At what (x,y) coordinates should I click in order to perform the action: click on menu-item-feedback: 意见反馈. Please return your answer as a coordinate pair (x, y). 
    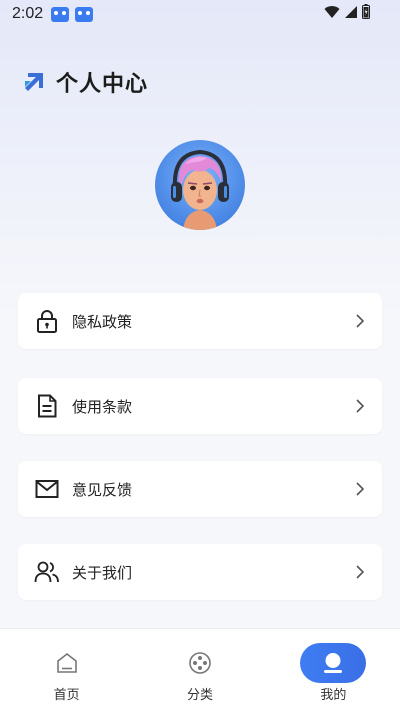
    Looking at the image, I should click on (200, 489).